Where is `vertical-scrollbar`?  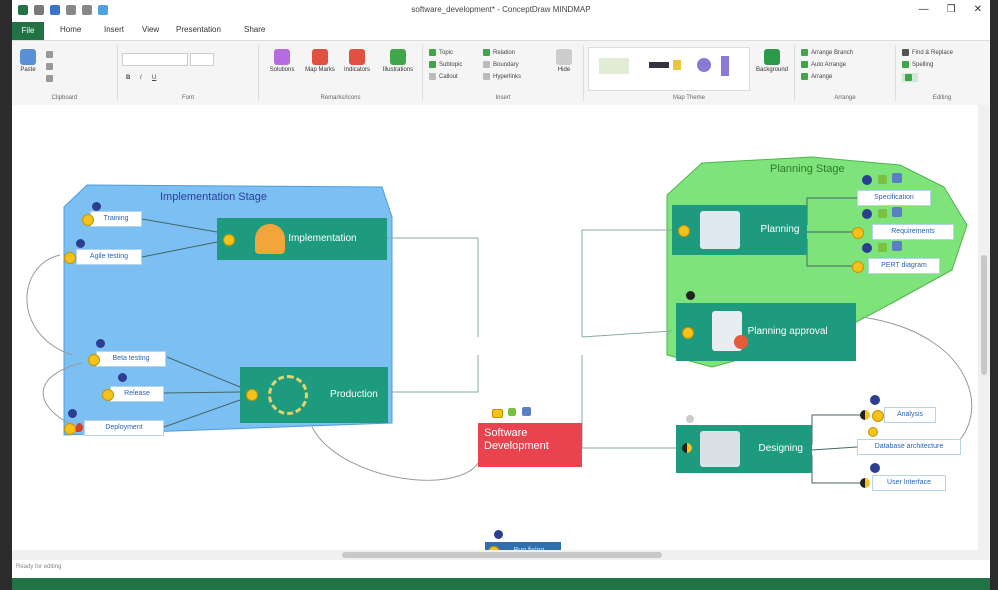 vertical-scrollbar is located at coordinates (984, 332).